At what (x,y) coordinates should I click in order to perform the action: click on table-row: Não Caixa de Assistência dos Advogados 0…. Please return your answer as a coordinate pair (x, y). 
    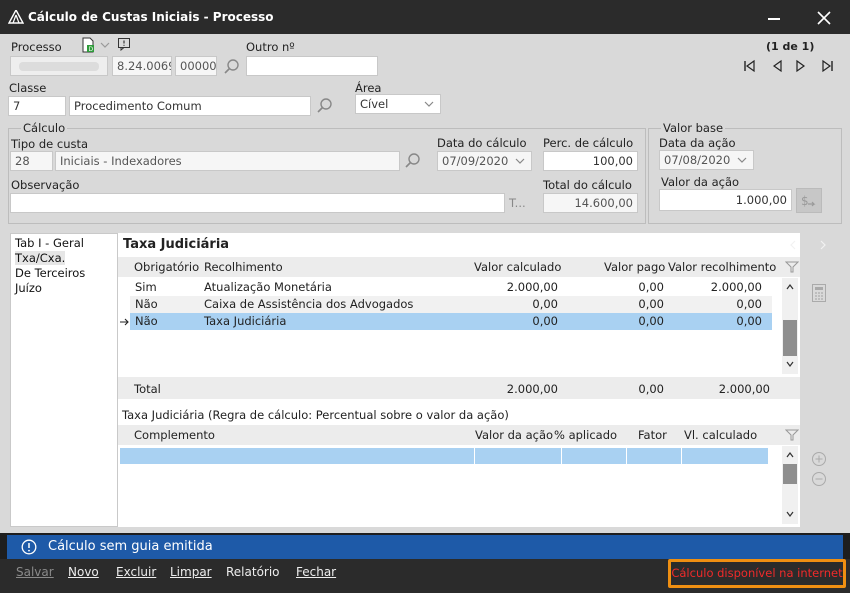
    Looking at the image, I should click on (451, 304).